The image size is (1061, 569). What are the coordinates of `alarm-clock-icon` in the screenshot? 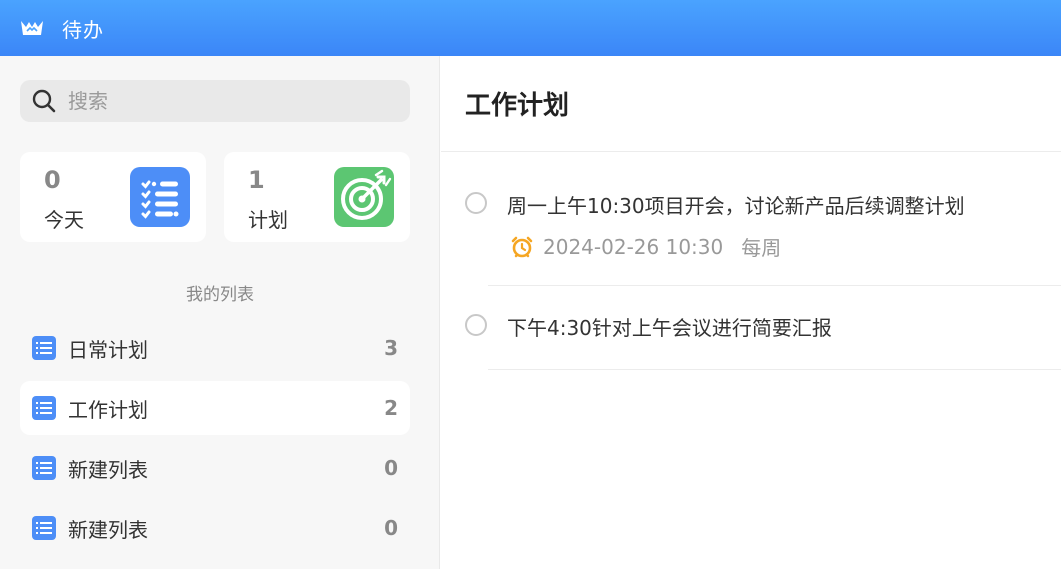 It's located at (522, 247).